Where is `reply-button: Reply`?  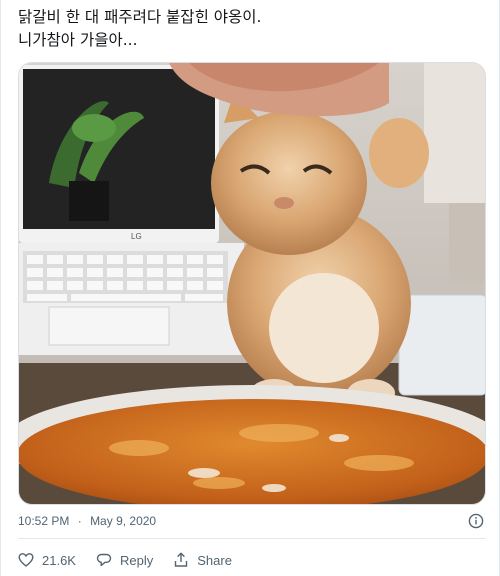 reply-button: Reply is located at coordinates (124, 560).